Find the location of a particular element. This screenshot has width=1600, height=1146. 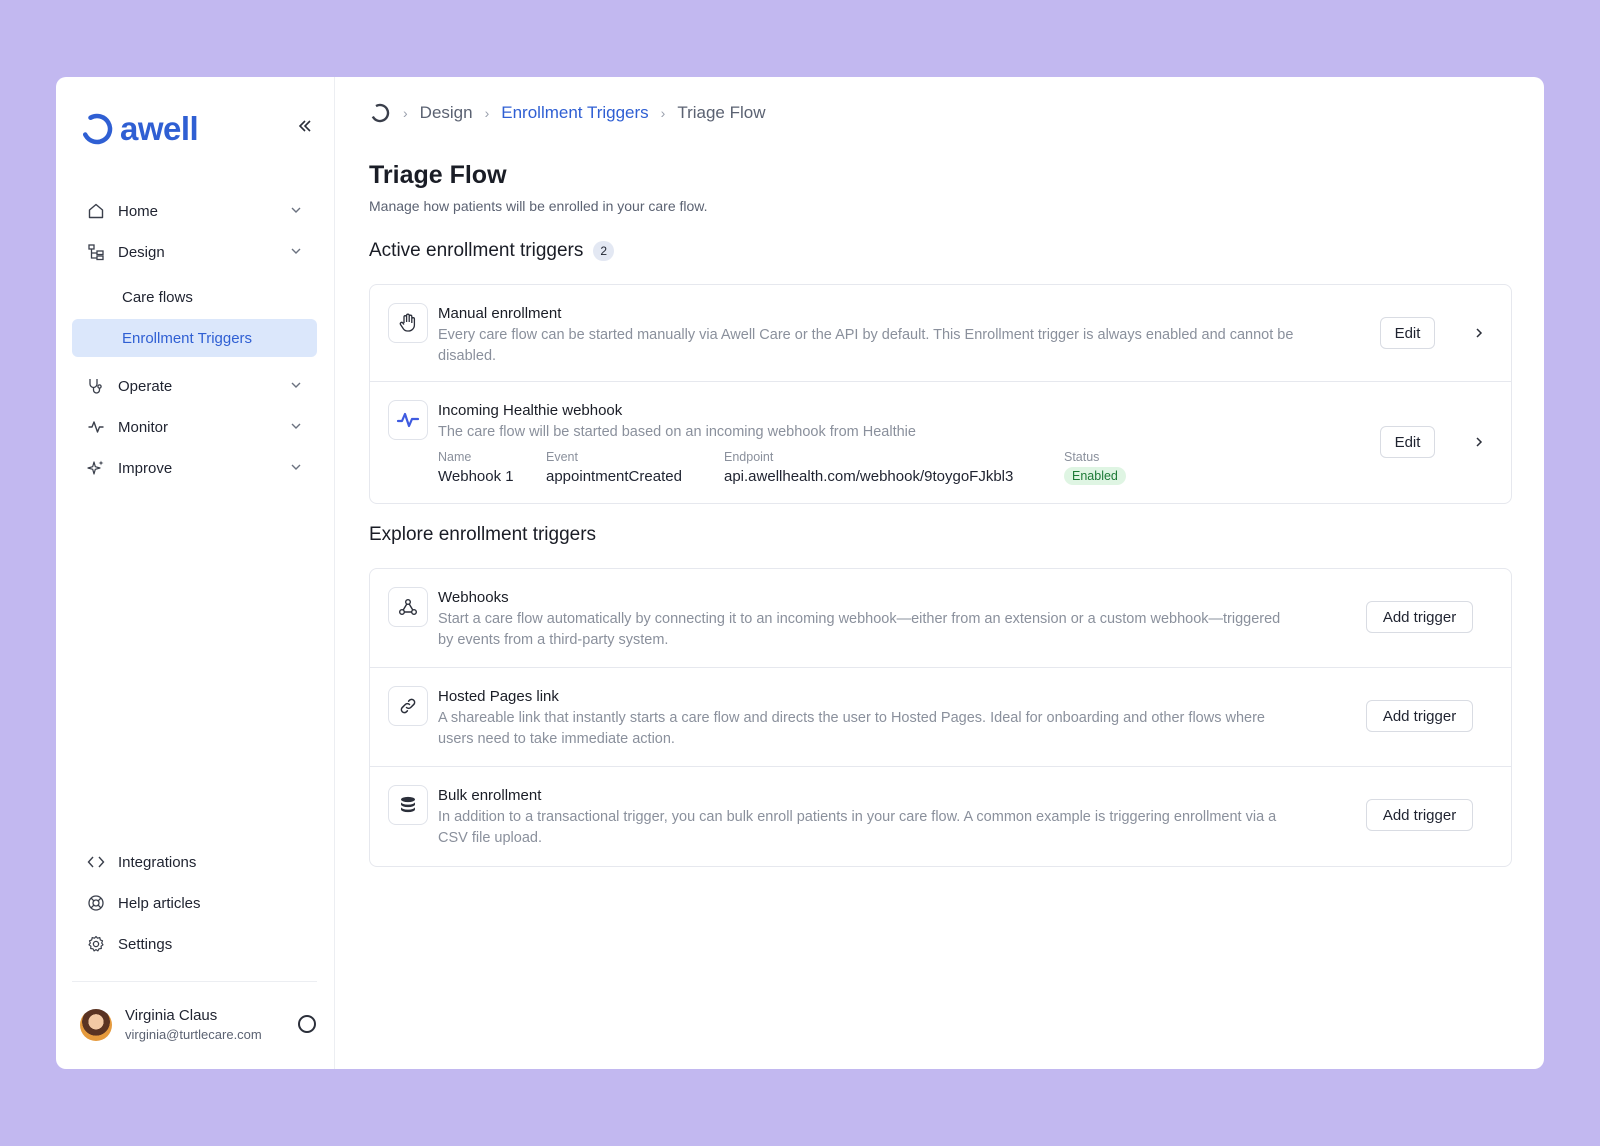

meta-status: Status Enabled is located at coordinates (1095, 467).